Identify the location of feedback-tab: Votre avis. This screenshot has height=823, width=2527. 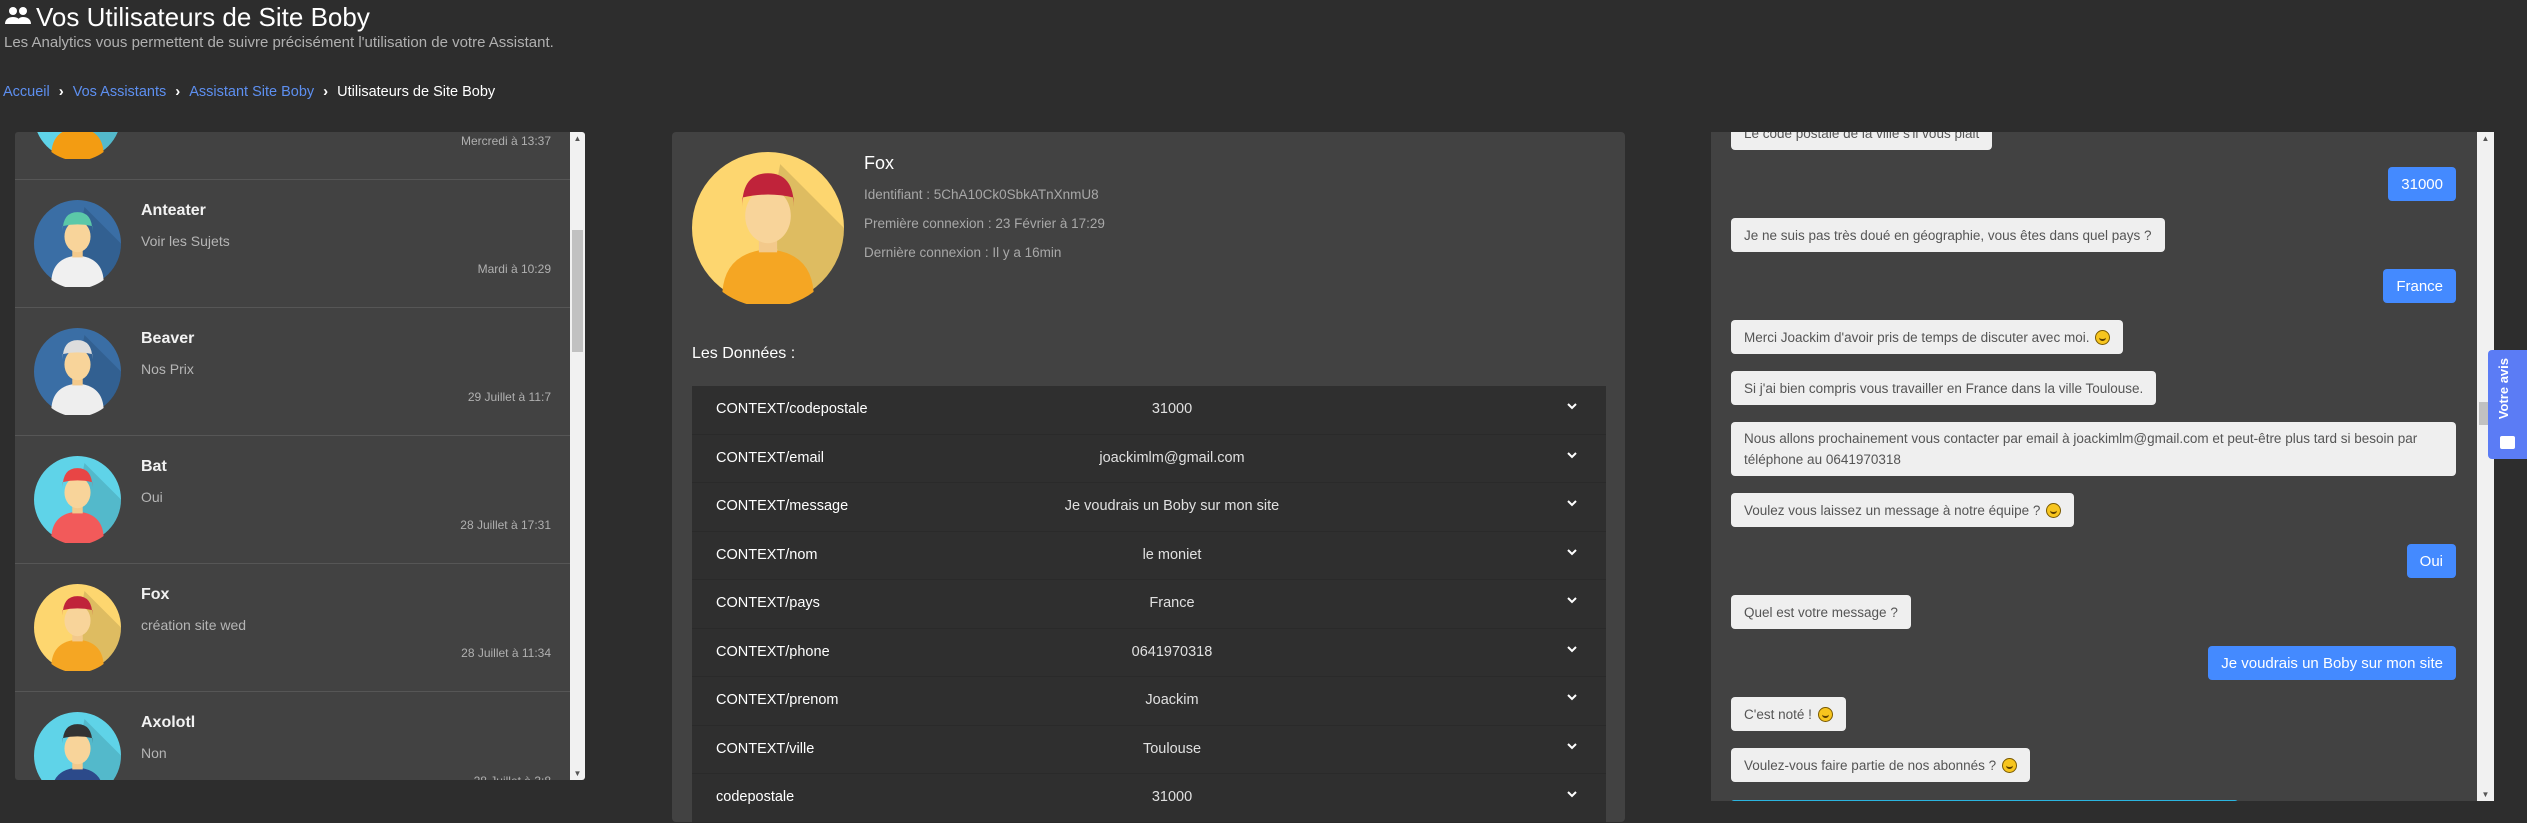
(2507, 404).